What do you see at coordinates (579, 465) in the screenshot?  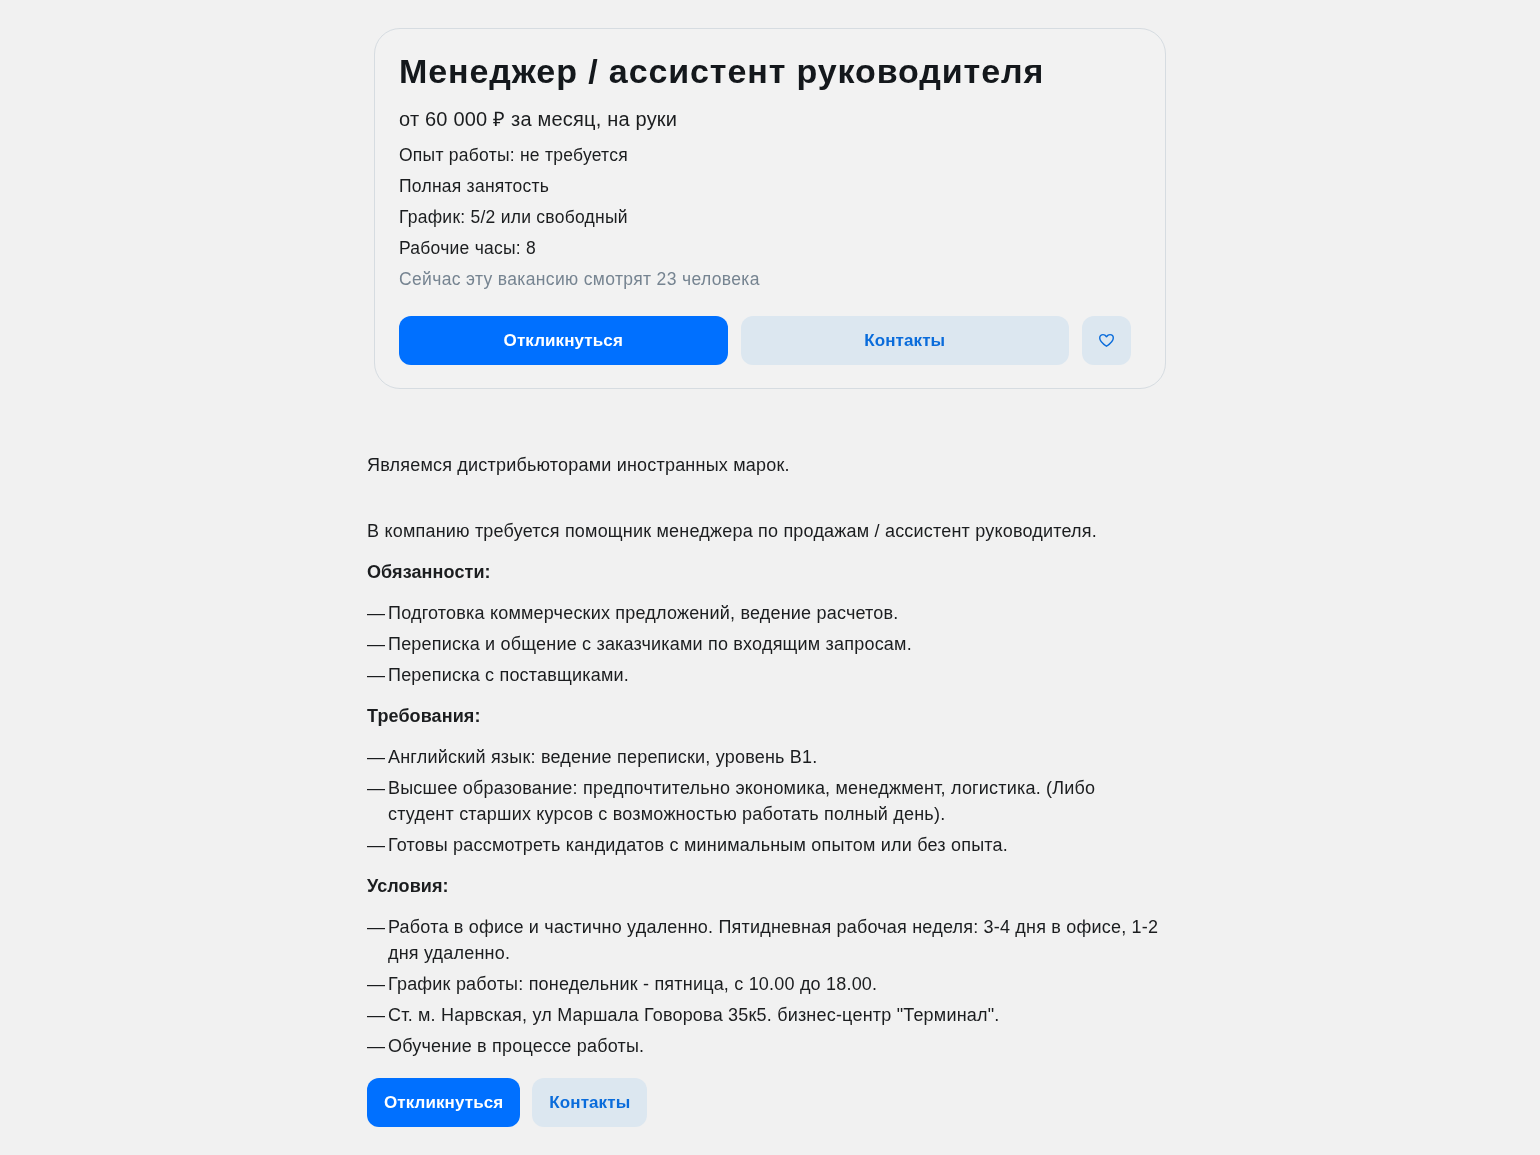 I see `description-paragraph: Являемся дистрибьюторами иностранных марок.` at bounding box center [579, 465].